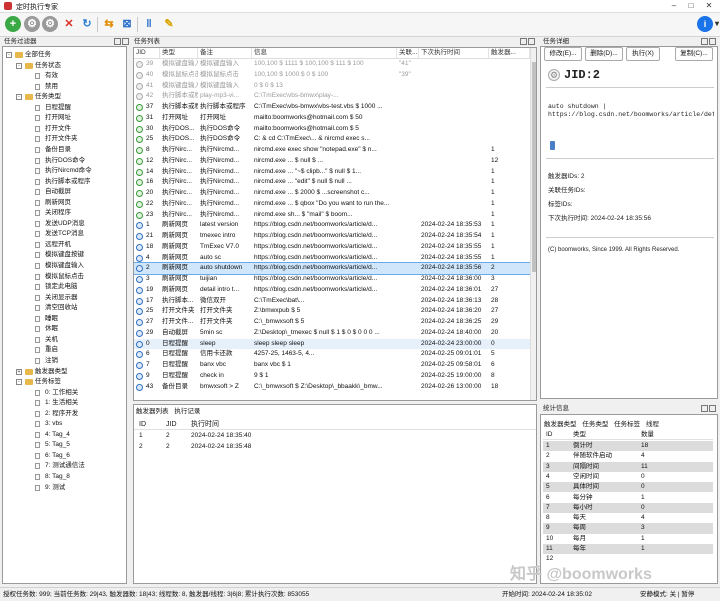  What do you see at coordinates (19, 371) in the screenshot?
I see `tree-expander-icon: +` at bounding box center [19, 371].